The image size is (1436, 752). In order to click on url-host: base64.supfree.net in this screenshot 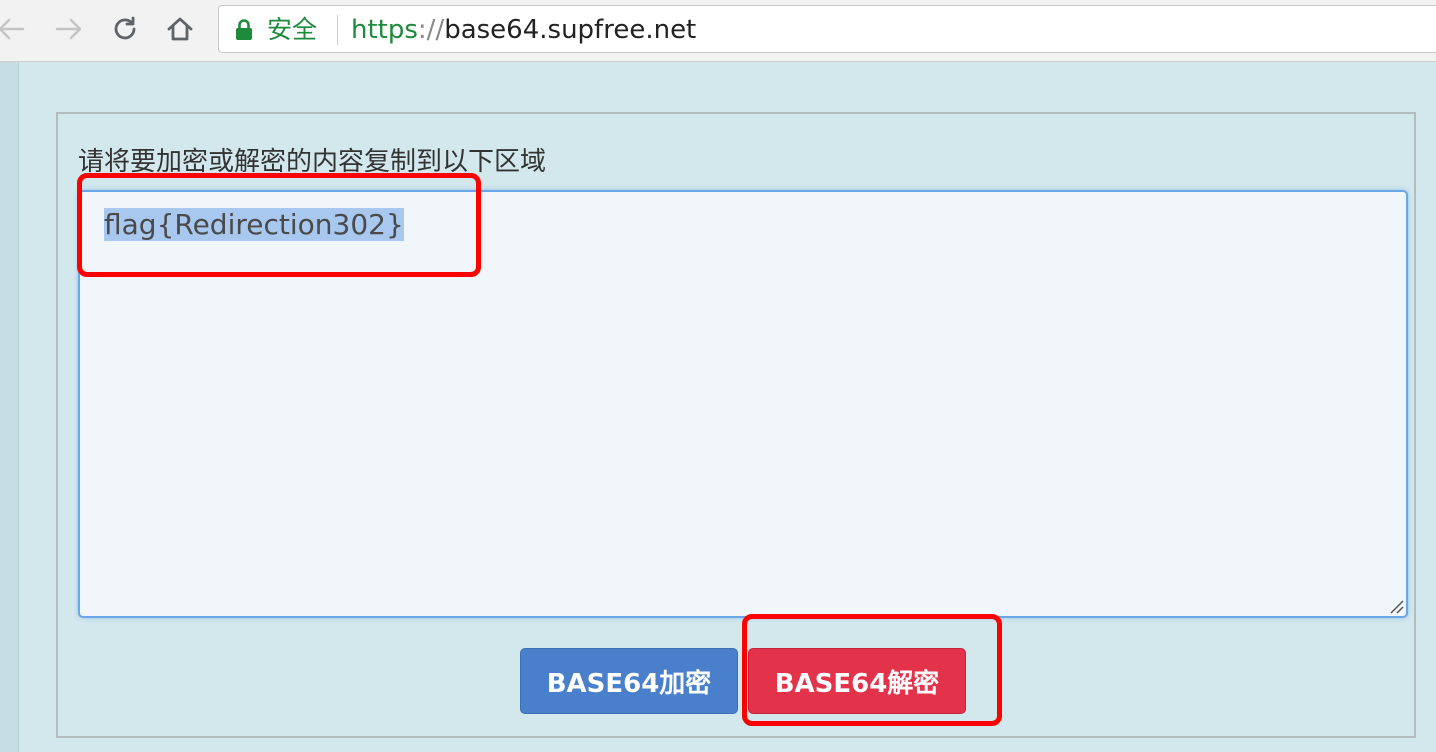, I will do `click(570, 30)`.